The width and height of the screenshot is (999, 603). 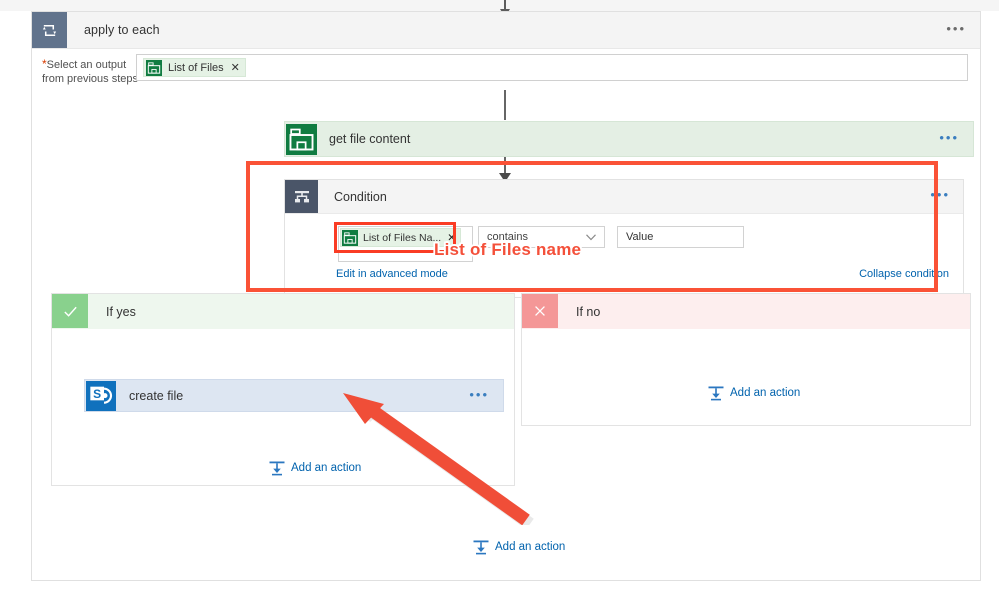 I want to click on annotation-callout-text: List of Files name, so click(x=508, y=249).